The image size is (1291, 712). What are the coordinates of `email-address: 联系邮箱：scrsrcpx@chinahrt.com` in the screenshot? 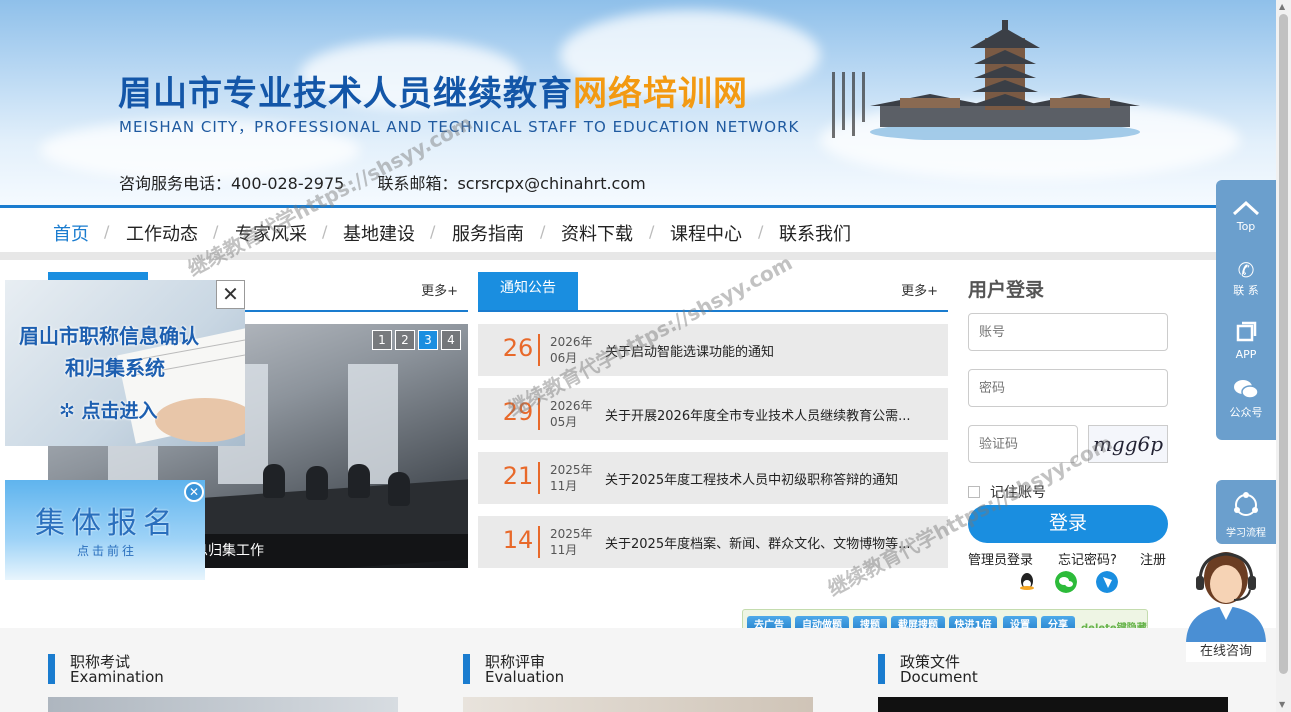 It's located at (511, 183).